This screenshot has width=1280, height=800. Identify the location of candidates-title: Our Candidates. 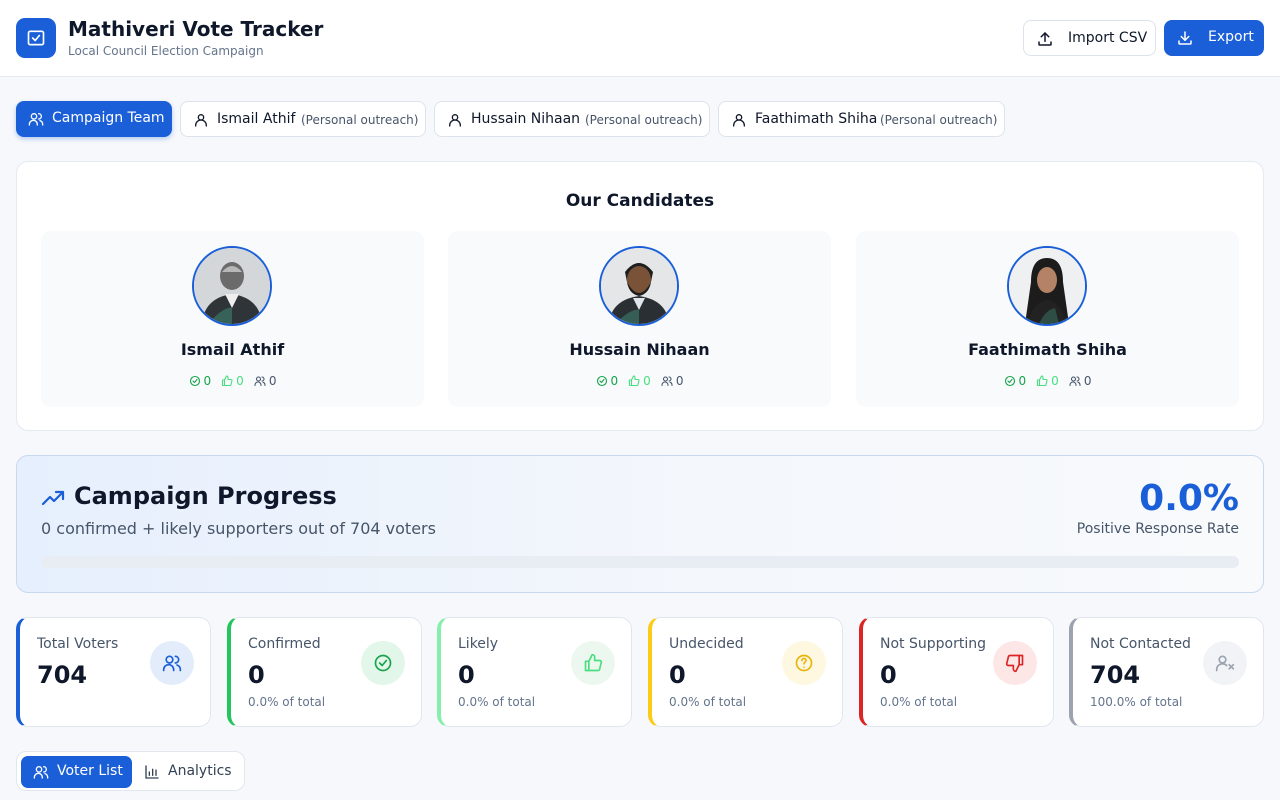
(640, 201).